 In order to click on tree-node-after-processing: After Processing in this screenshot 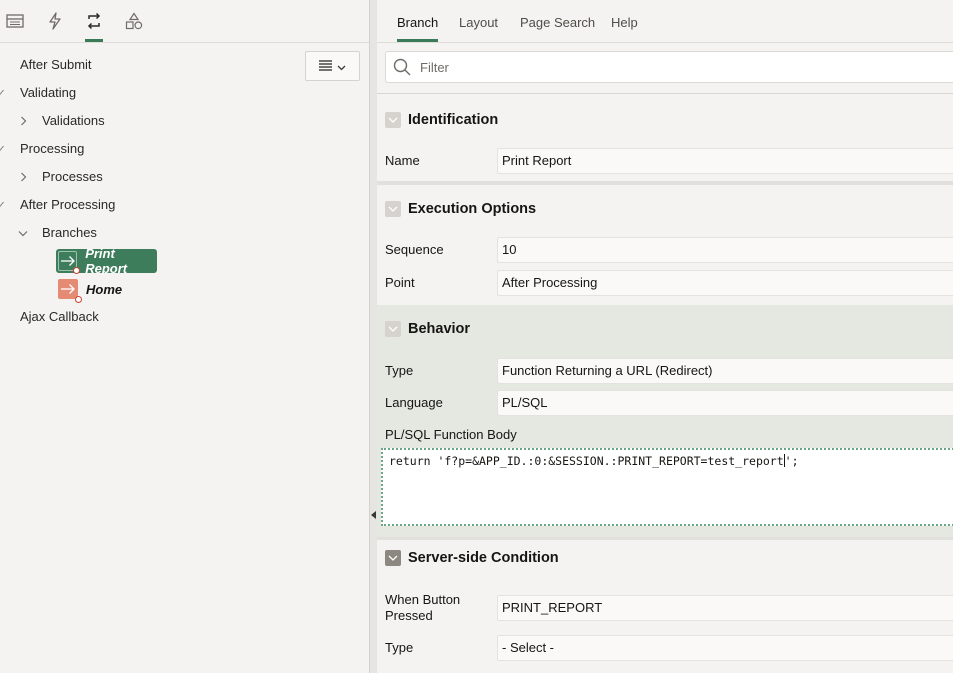, I will do `click(67, 205)`.